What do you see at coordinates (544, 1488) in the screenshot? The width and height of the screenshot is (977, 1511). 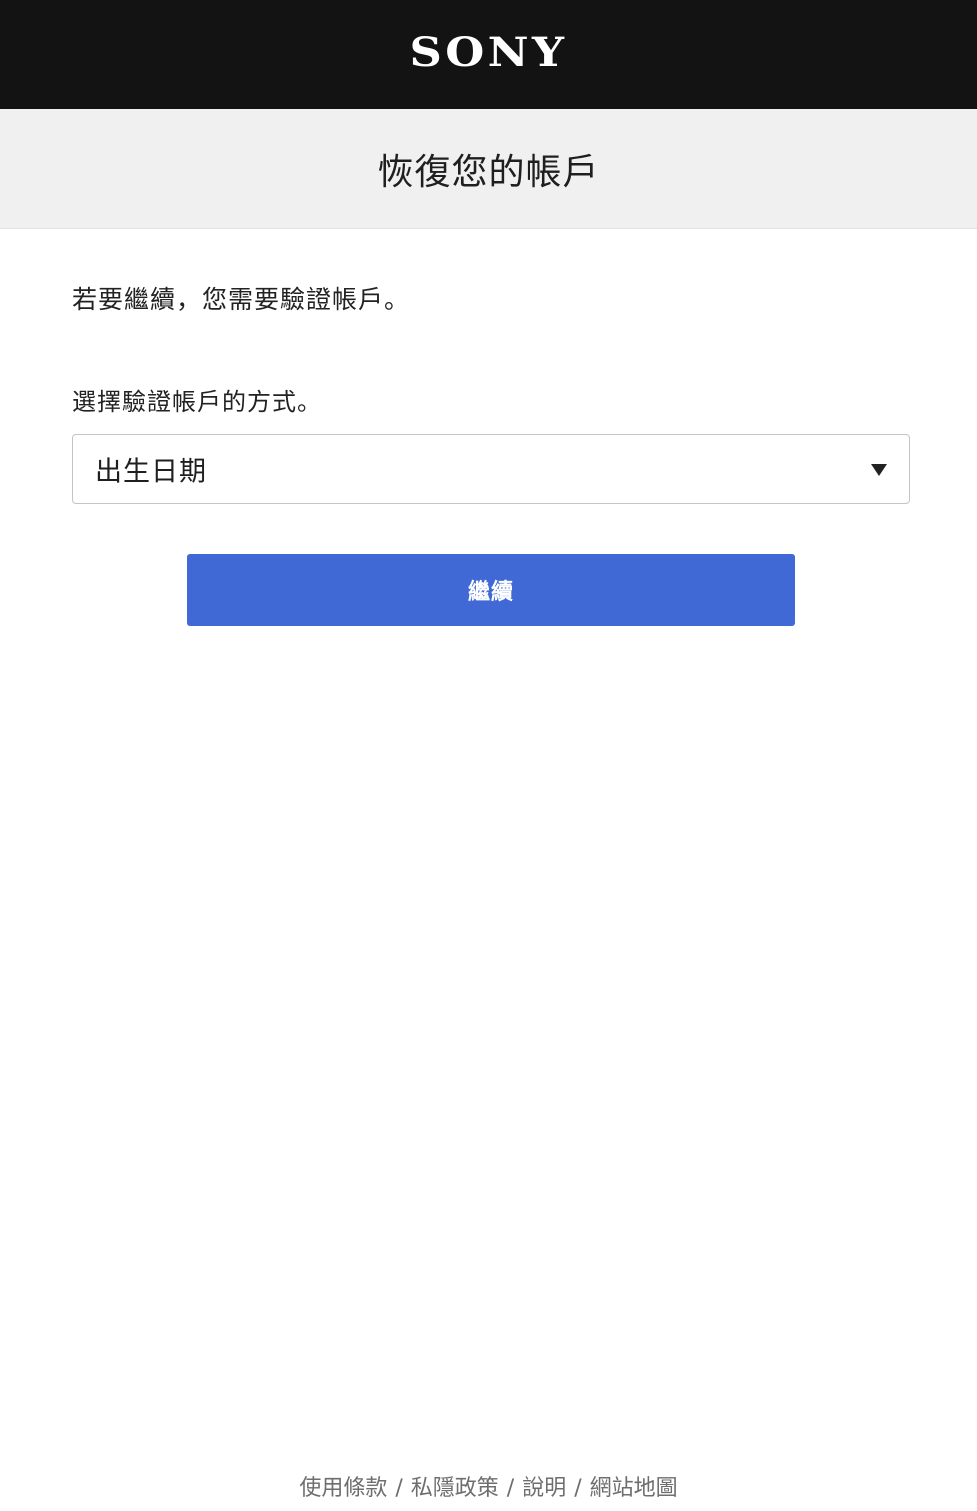 I see `footer-link-help: 說明` at bounding box center [544, 1488].